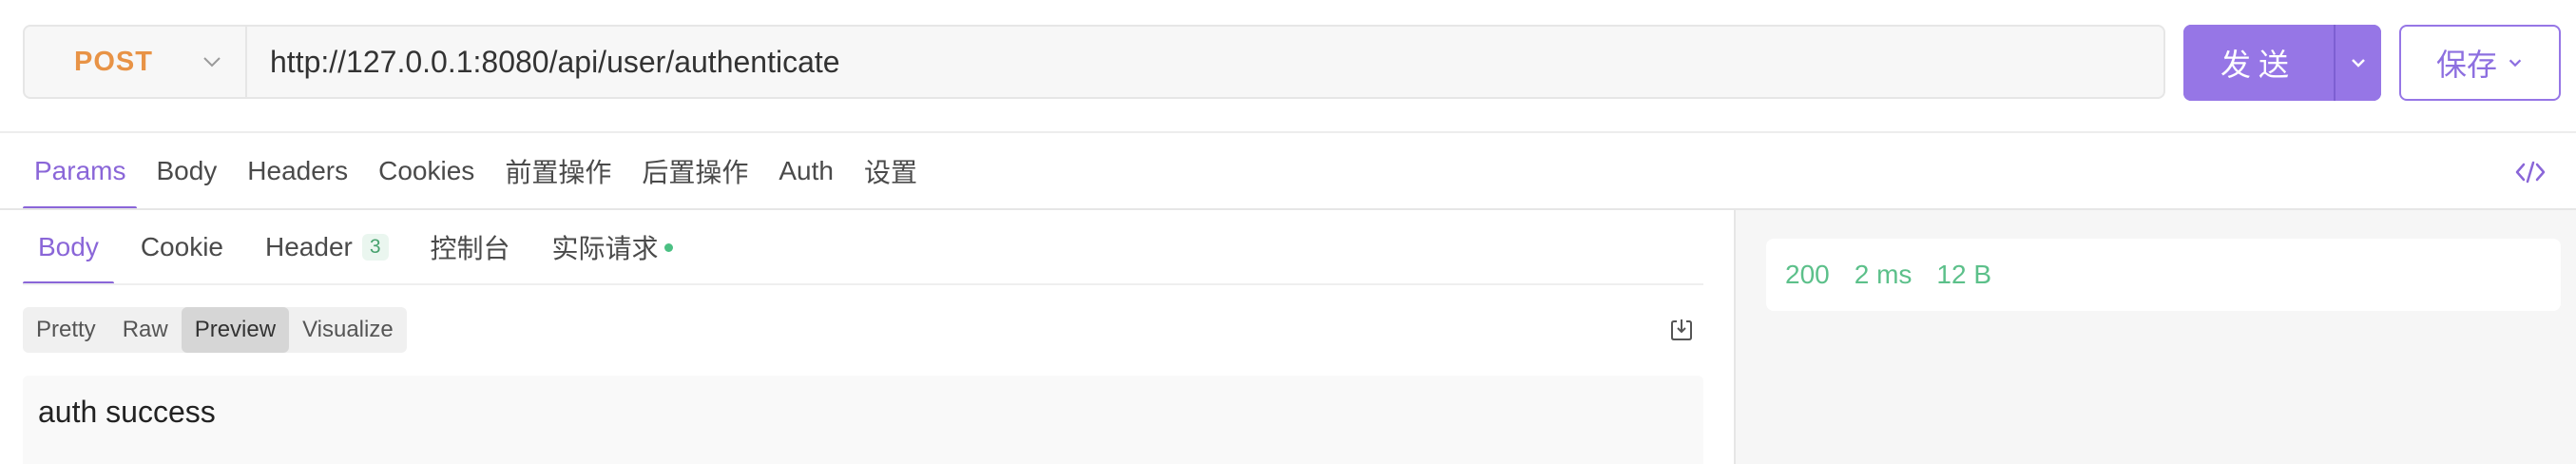  Describe the element at coordinates (863, 420) in the screenshot. I see `response-preview-pane: auth success` at that location.